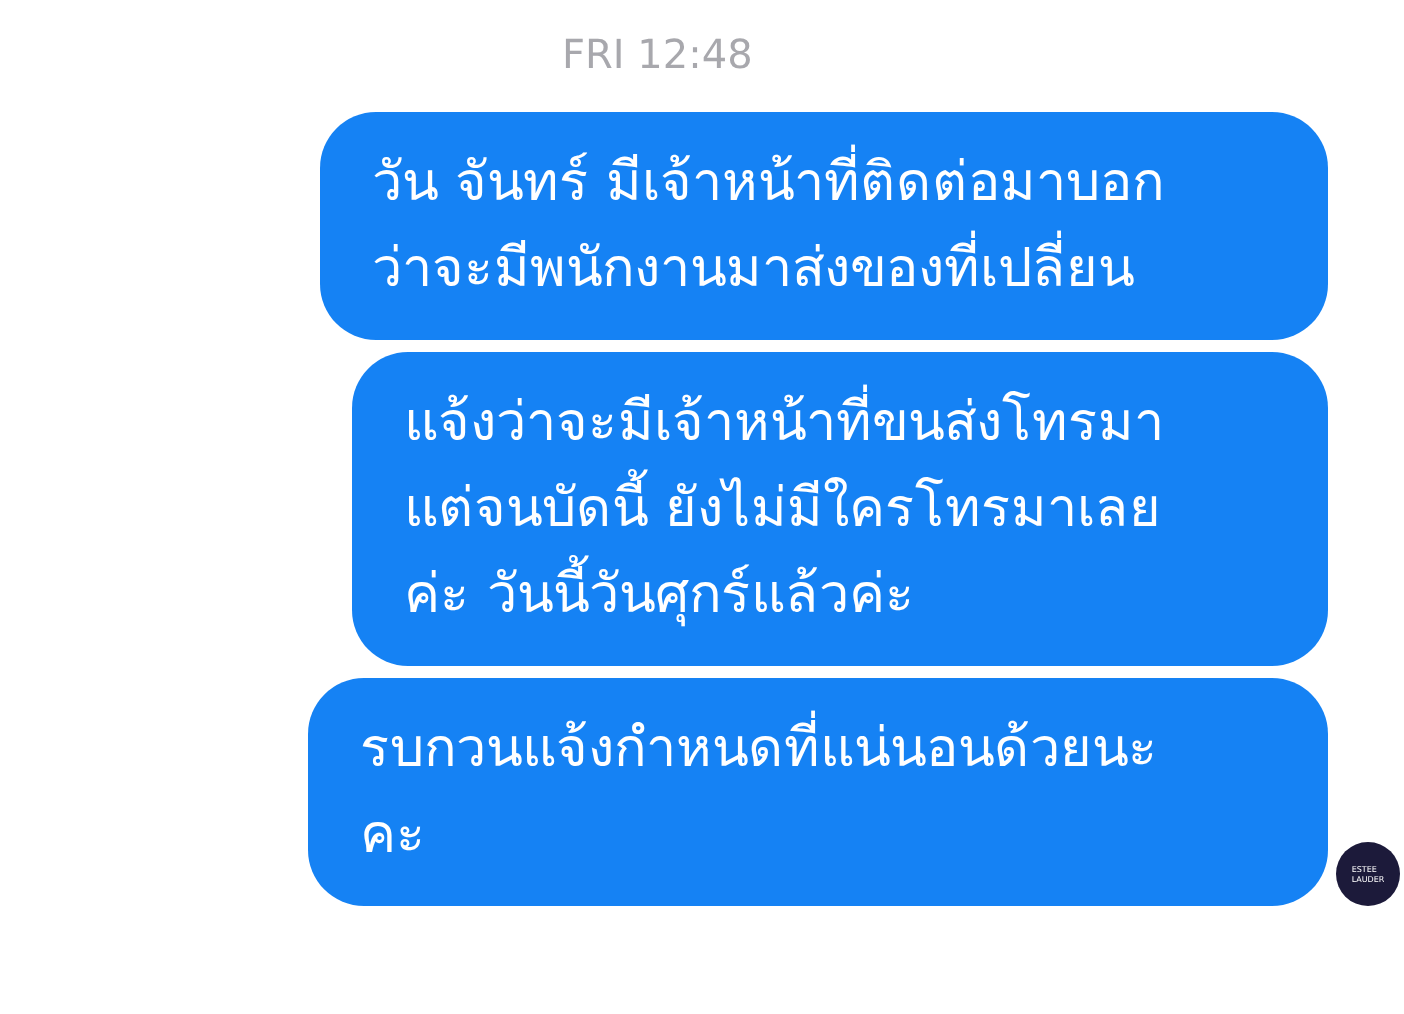 This screenshot has width=1404, height=1014. I want to click on timestamp: FRI 12:48, so click(657, 55).